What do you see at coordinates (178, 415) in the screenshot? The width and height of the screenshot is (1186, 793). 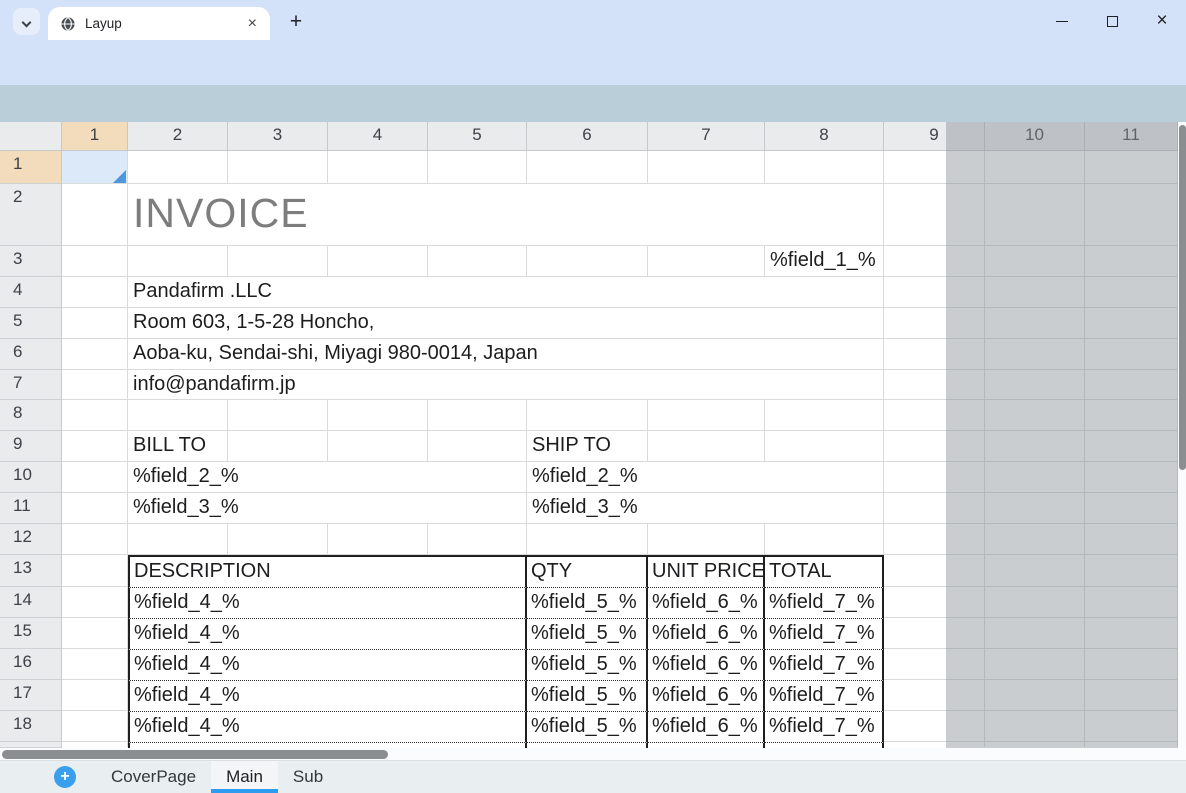 I see `cell-r8c2` at bounding box center [178, 415].